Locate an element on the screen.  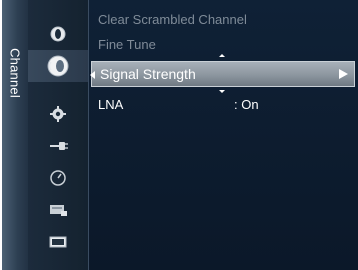
picture-icon is located at coordinates (58, 34).